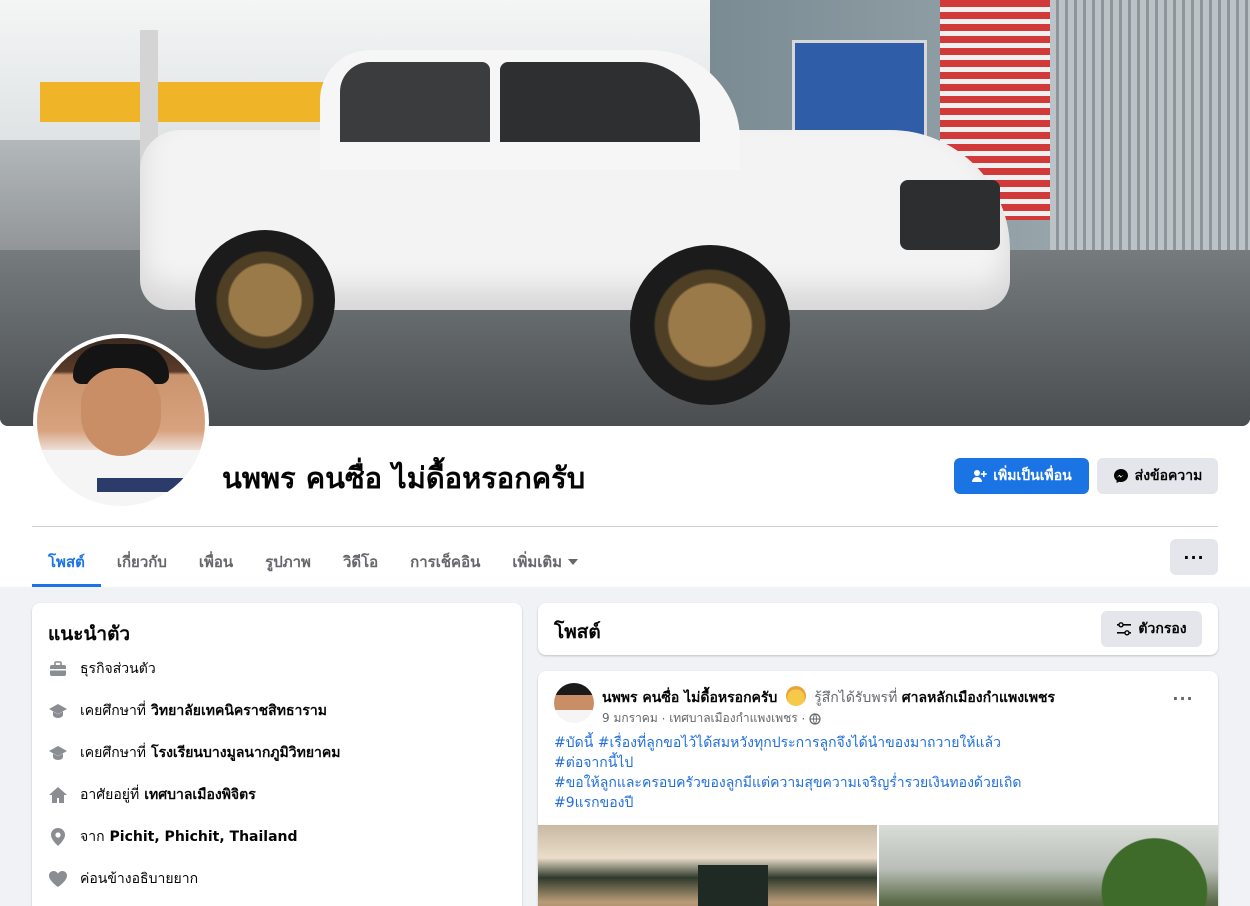 This screenshot has height=906, width=1250. What do you see at coordinates (733, 718) in the screenshot?
I see `post-location: เทศบาลเมืองกำแพงเพชร` at bounding box center [733, 718].